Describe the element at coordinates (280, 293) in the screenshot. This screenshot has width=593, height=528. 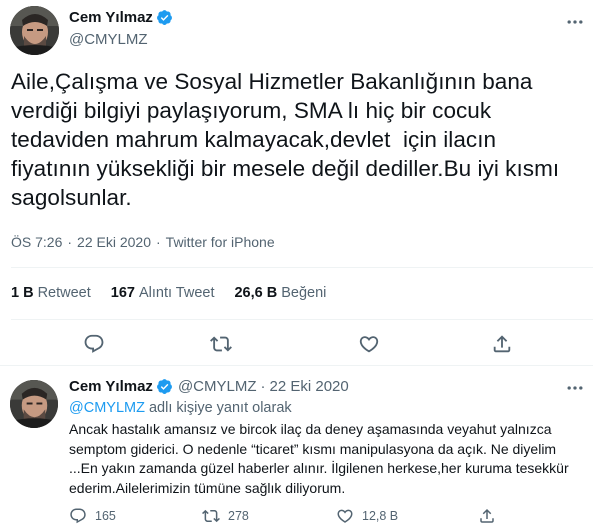
I see `like-stat: 26,6 B Beğeni` at that location.